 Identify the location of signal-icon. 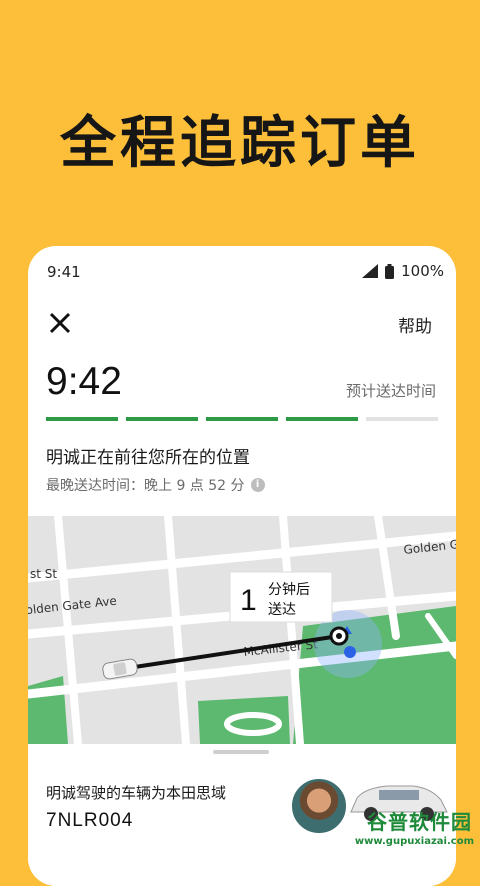
(370, 271).